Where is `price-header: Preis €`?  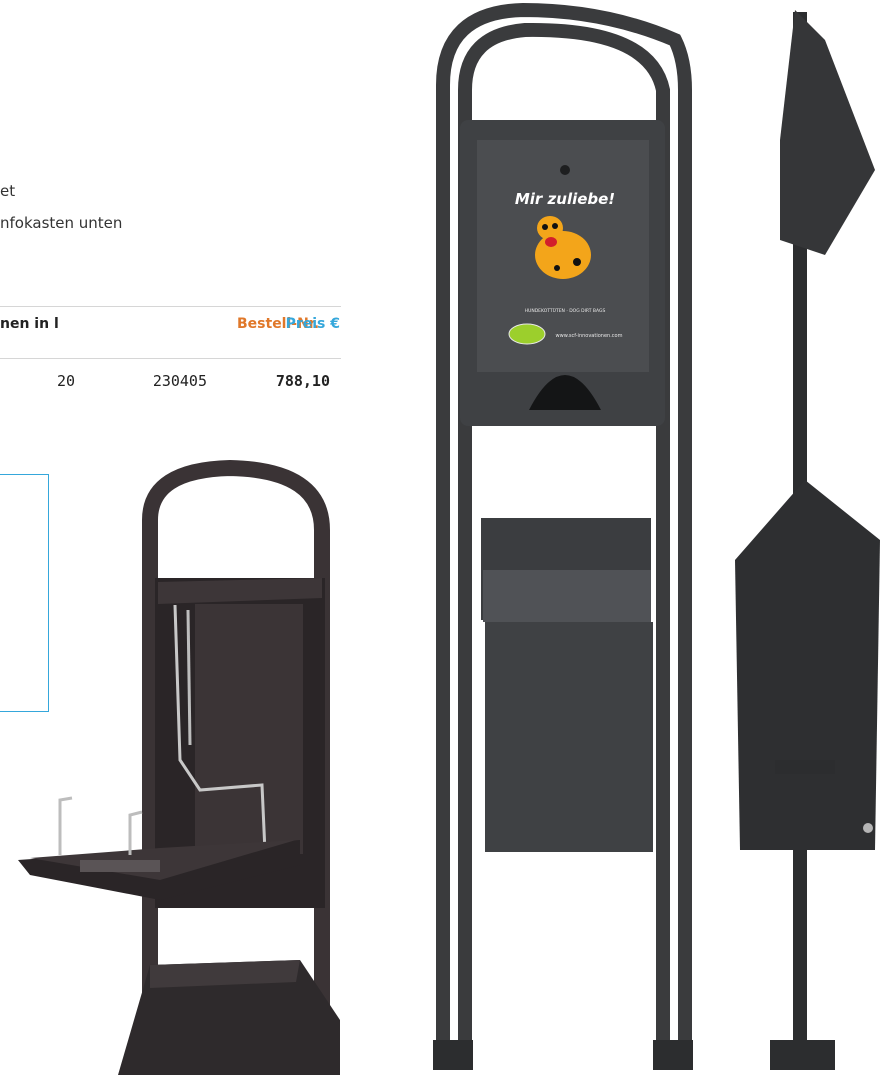
price-header: Preis € is located at coordinates (312, 324).